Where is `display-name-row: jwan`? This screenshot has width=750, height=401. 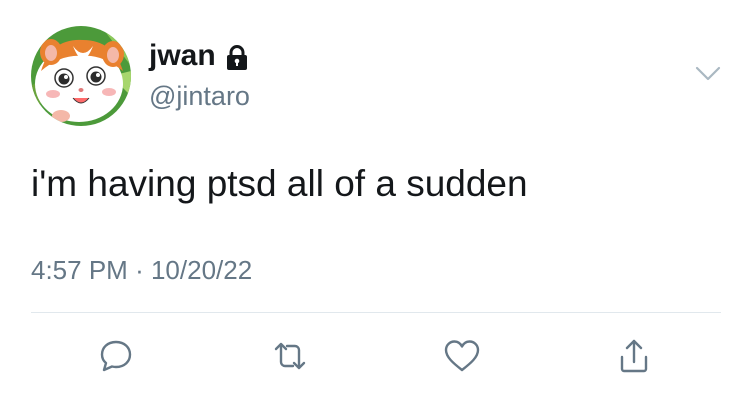
display-name-row: jwan is located at coordinates (198, 56).